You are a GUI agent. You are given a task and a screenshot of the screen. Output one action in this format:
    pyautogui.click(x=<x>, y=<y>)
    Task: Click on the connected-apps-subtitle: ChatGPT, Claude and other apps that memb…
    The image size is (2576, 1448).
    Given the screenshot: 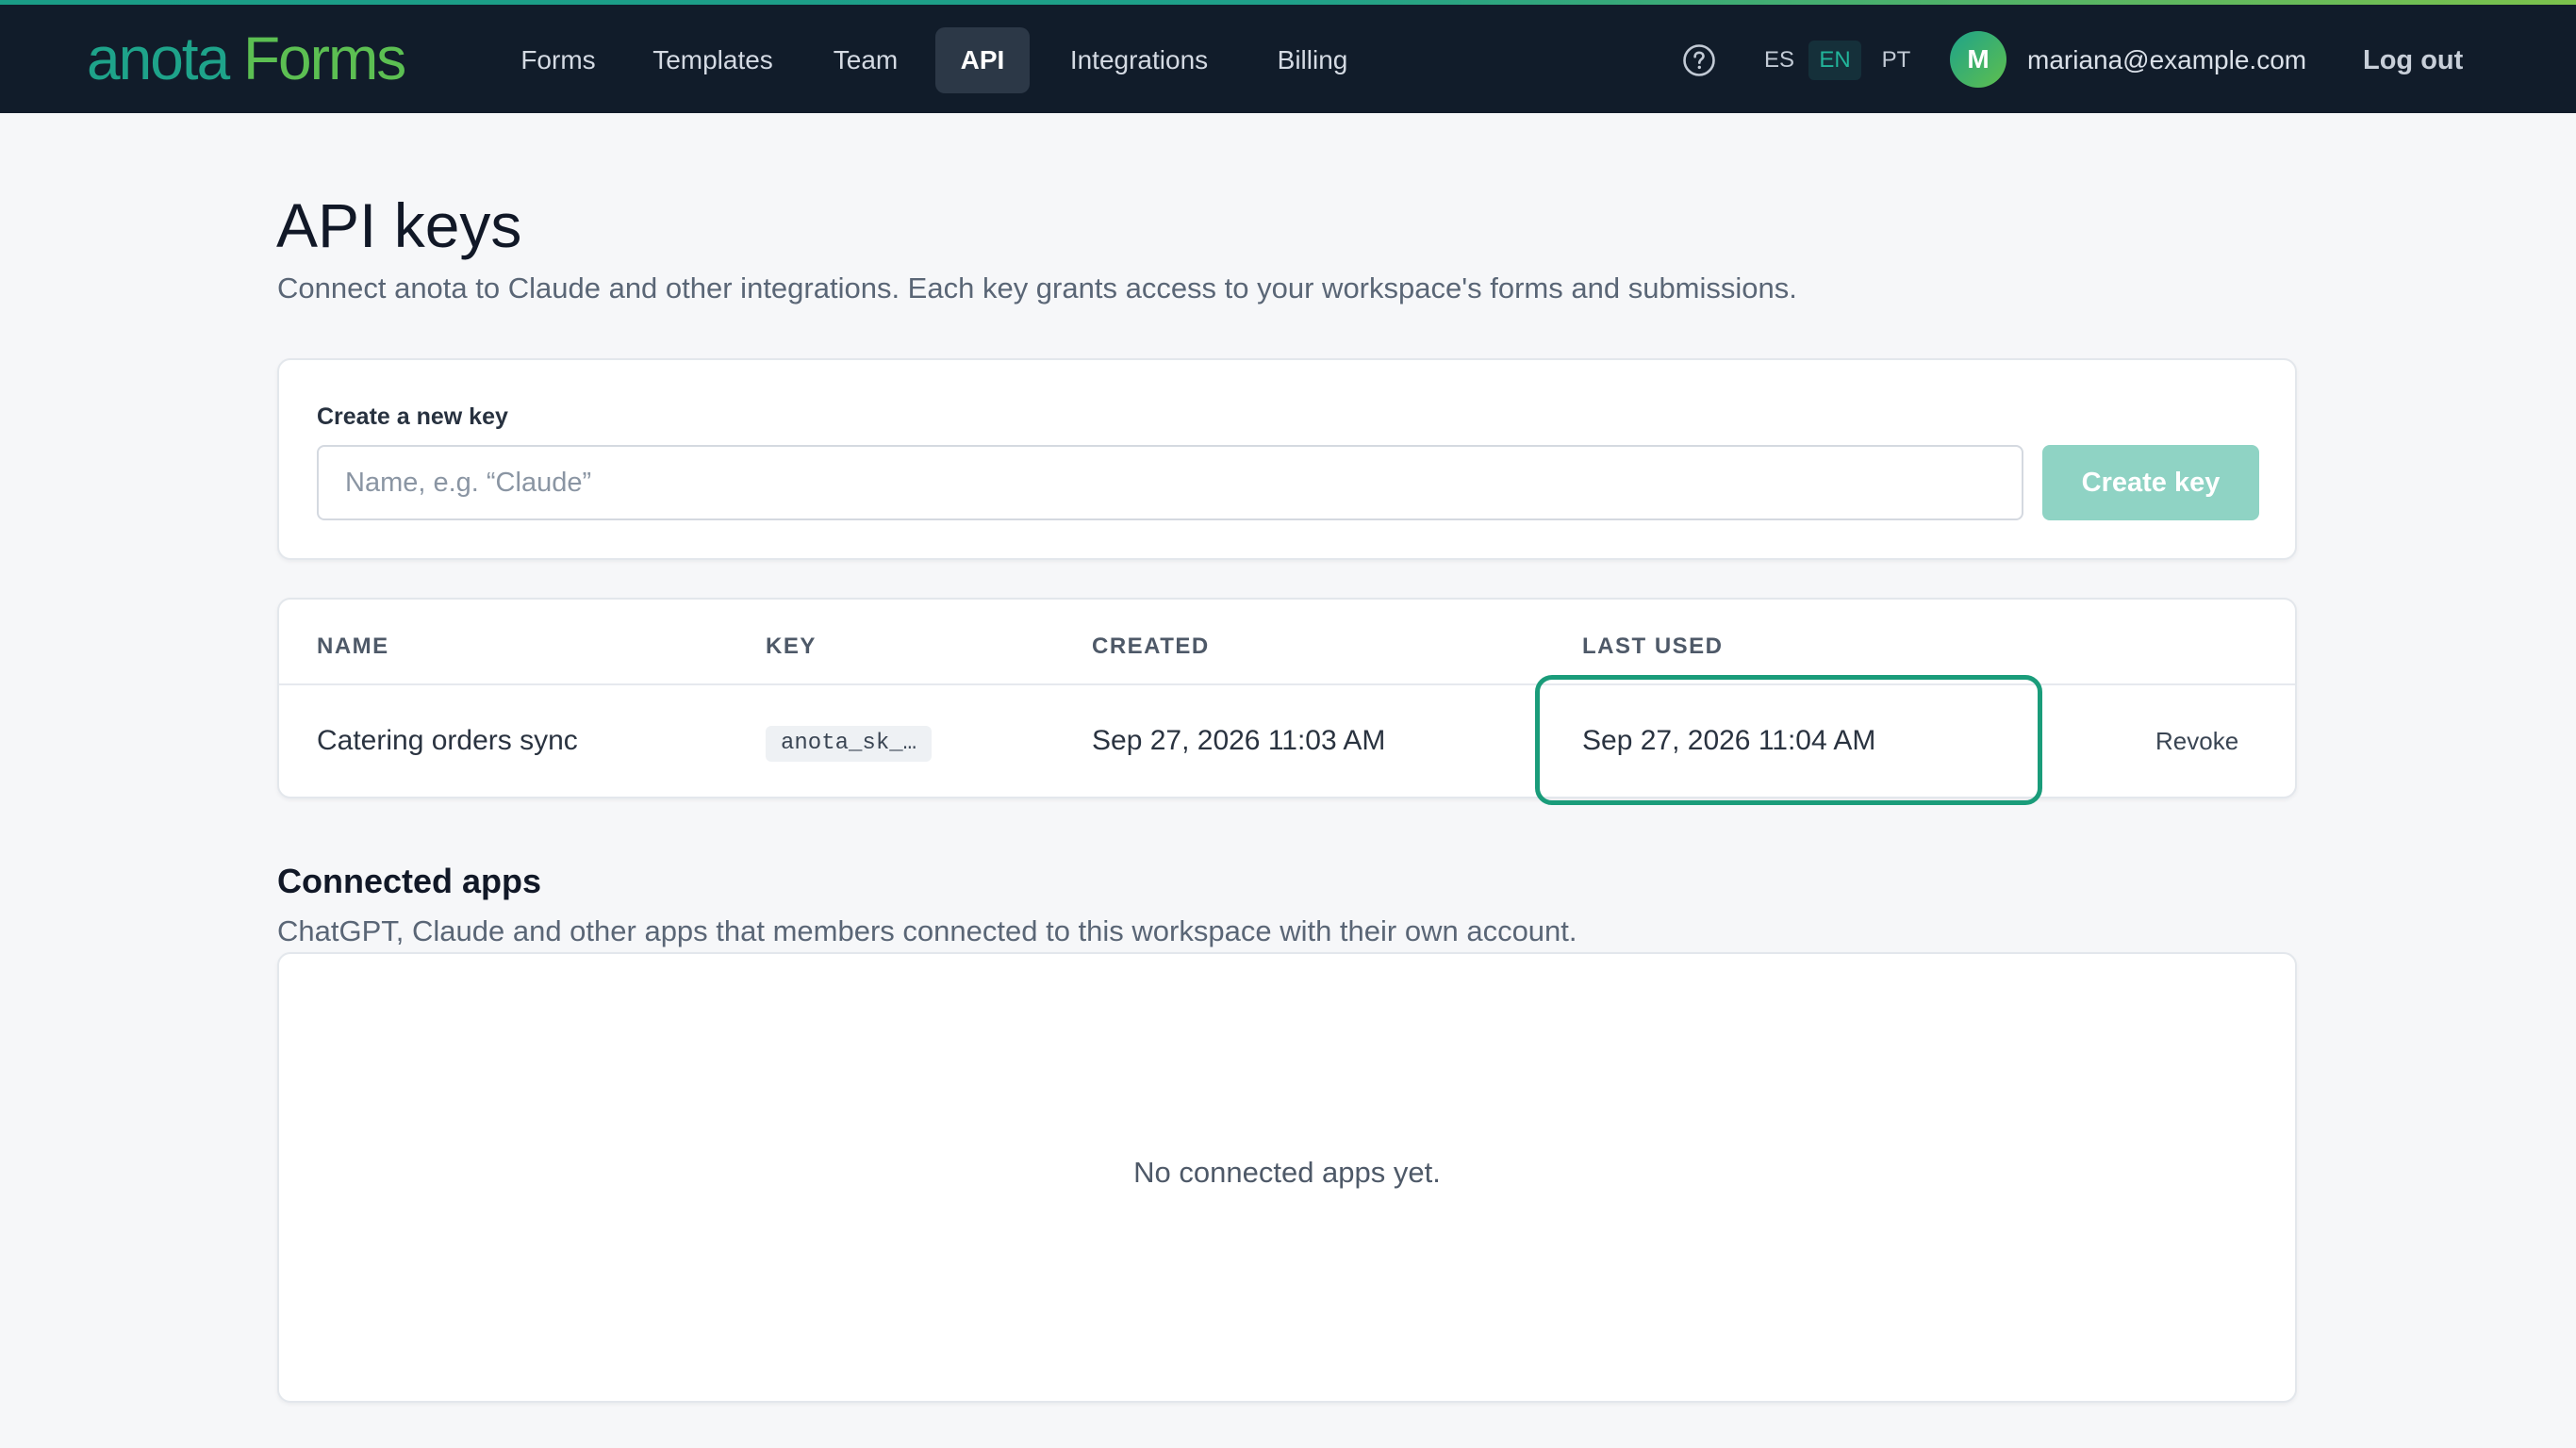 What is the action you would take?
    pyautogui.click(x=927, y=930)
    